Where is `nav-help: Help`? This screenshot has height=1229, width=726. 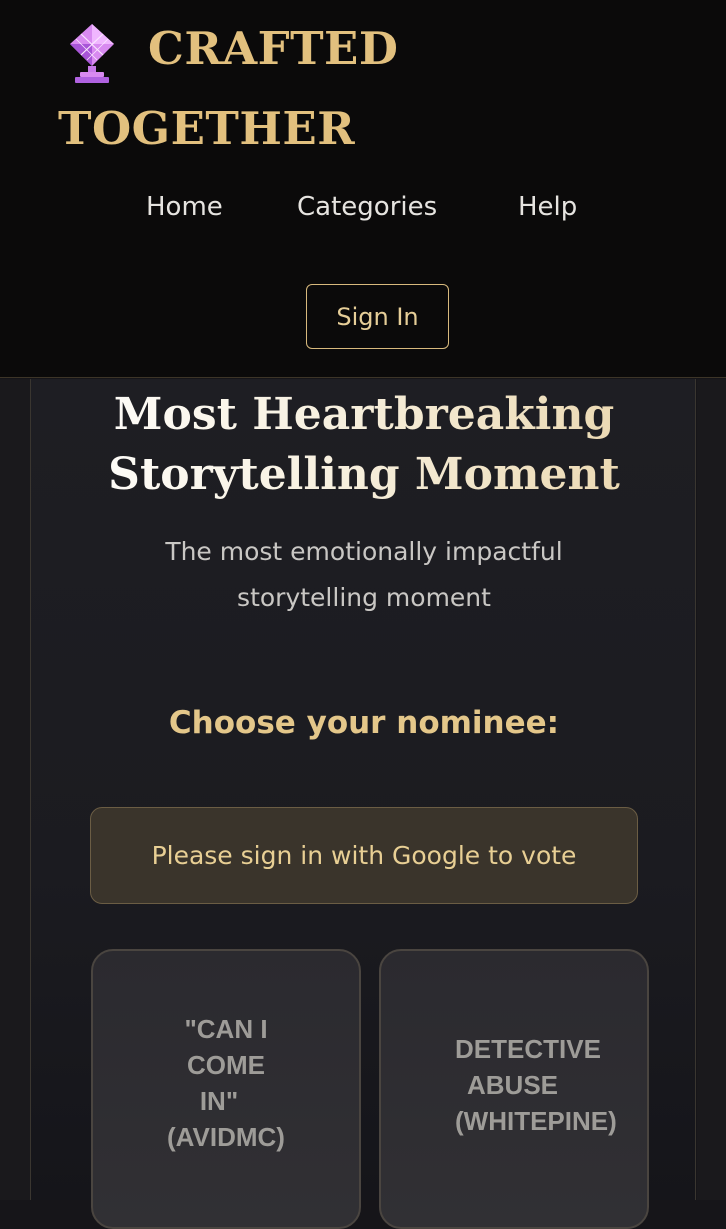
nav-help: Help is located at coordinates (547, 207).